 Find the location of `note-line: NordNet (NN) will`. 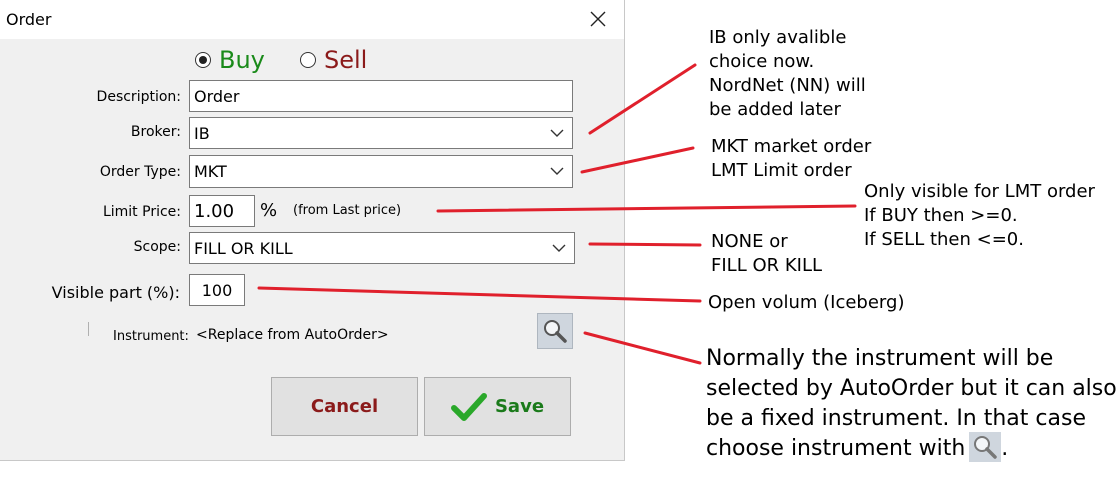

note-line: NordNet (NN) will is located at coordinates (787, 85).